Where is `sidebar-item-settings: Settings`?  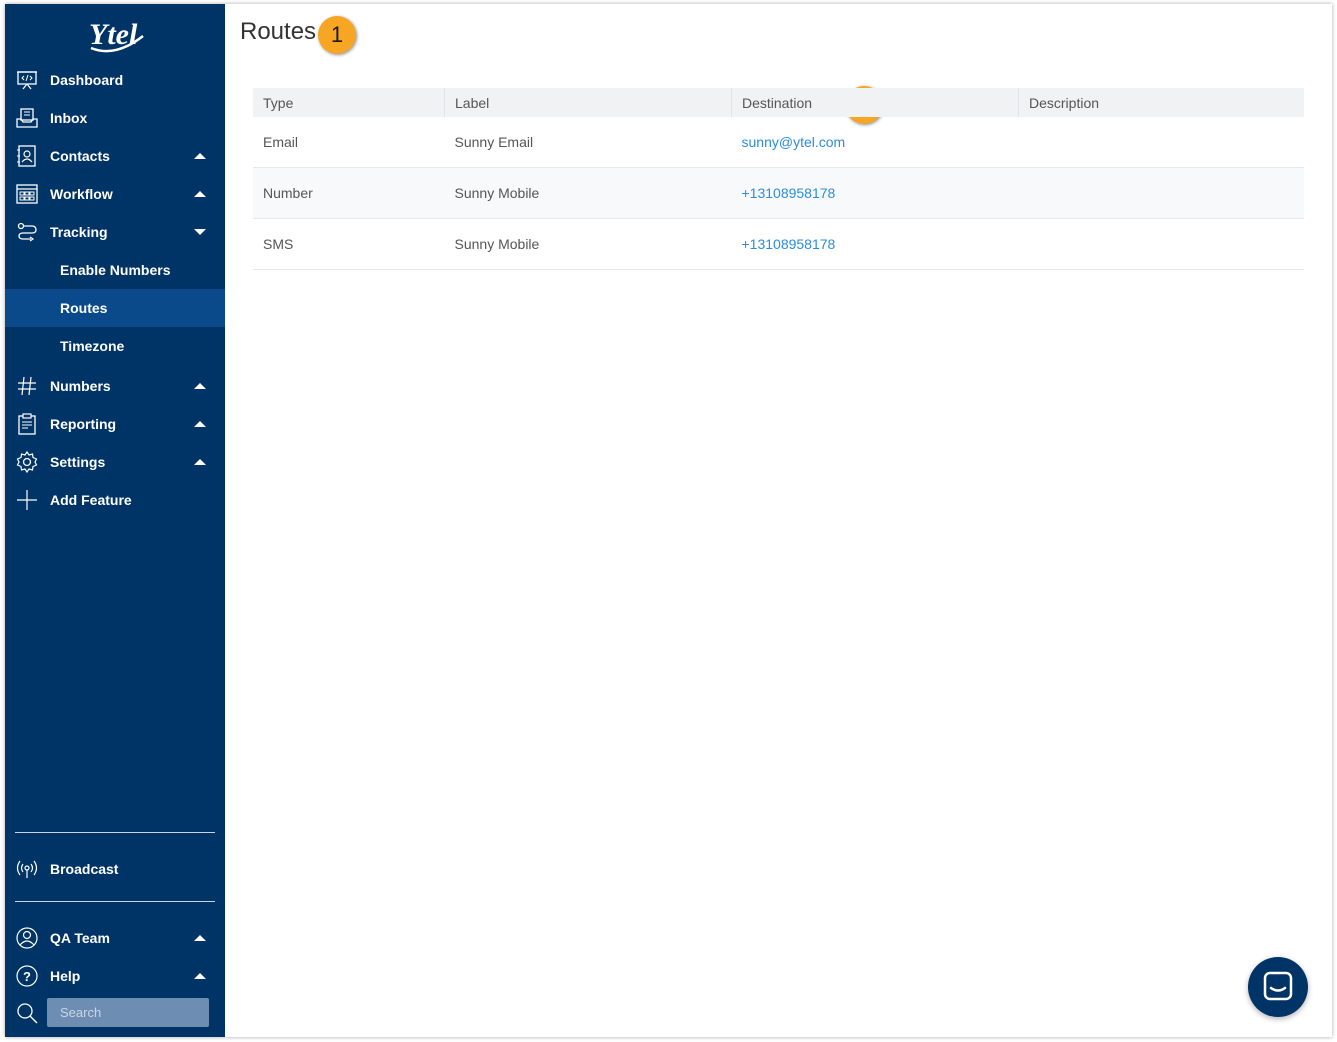
sidebar-item-settings: Settings is located at coordinates (115, 462).